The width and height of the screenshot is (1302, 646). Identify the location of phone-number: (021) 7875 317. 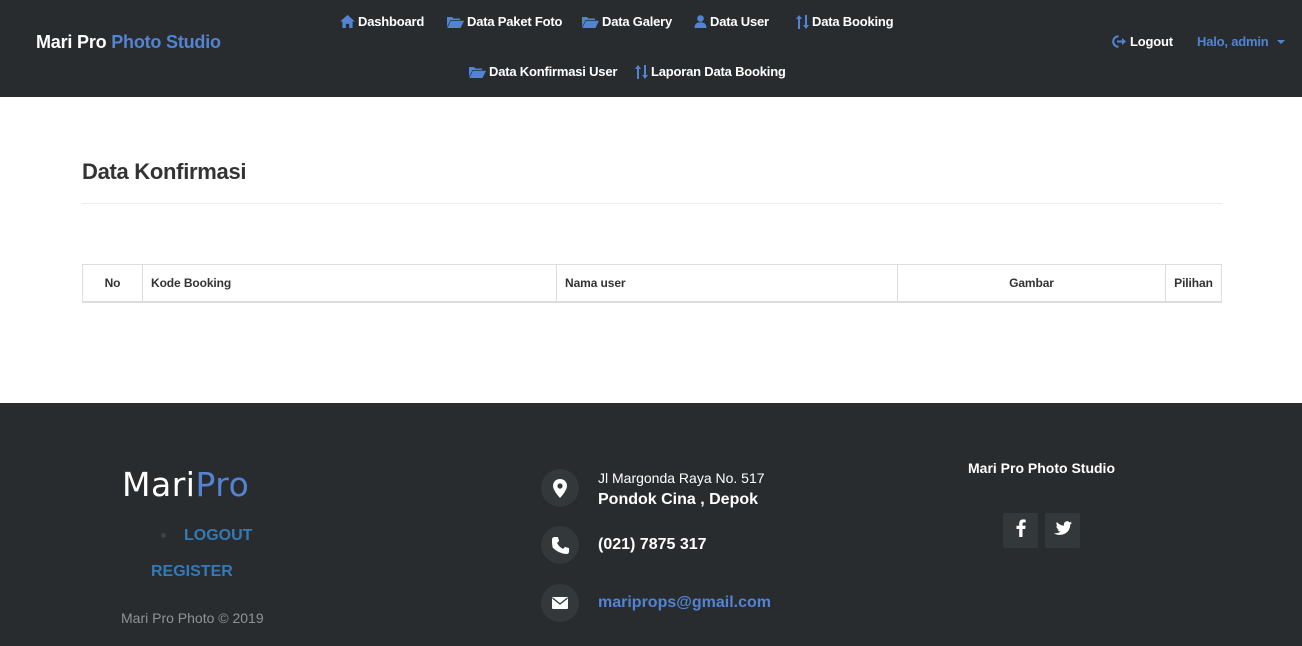
(652, 544).